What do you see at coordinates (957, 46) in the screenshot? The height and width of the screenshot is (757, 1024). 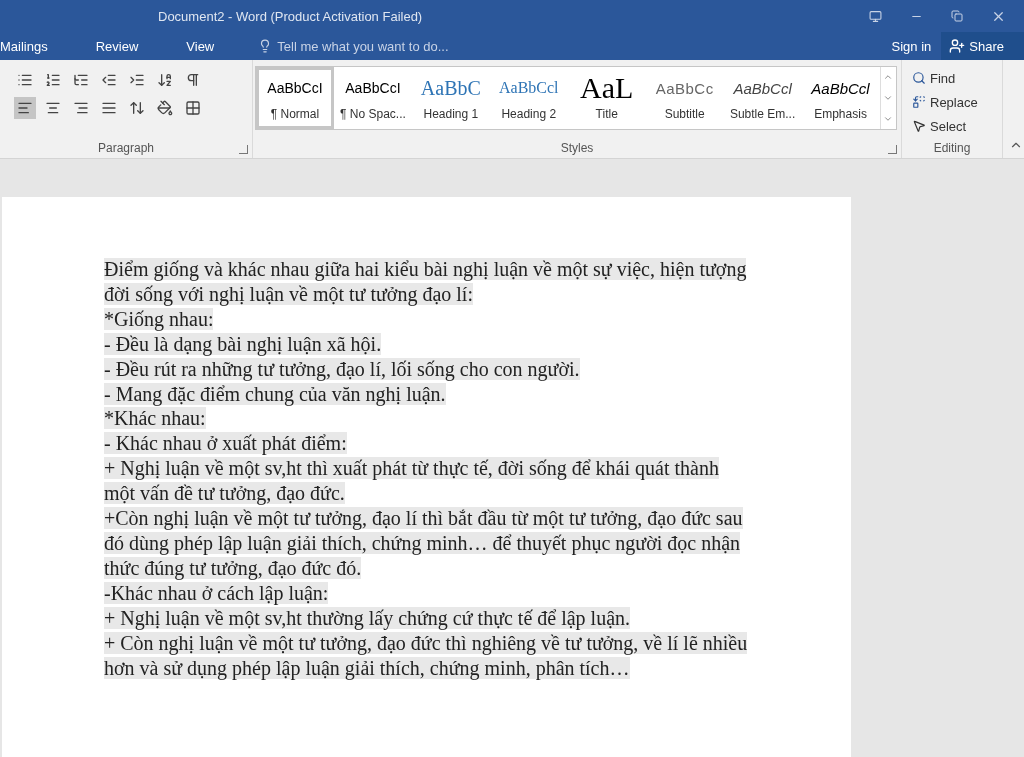 I see `person-icon` at bounding box center [957, 46].